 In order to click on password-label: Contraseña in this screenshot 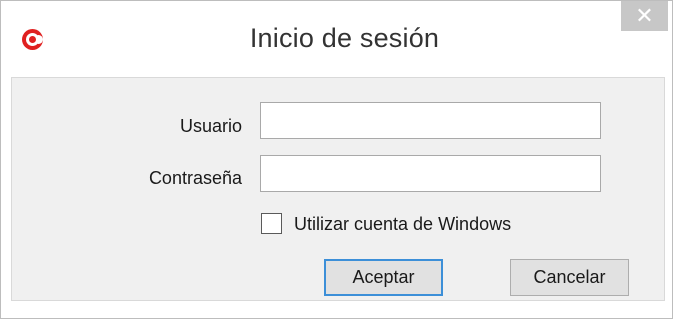, I will do `click(195, 178)`.